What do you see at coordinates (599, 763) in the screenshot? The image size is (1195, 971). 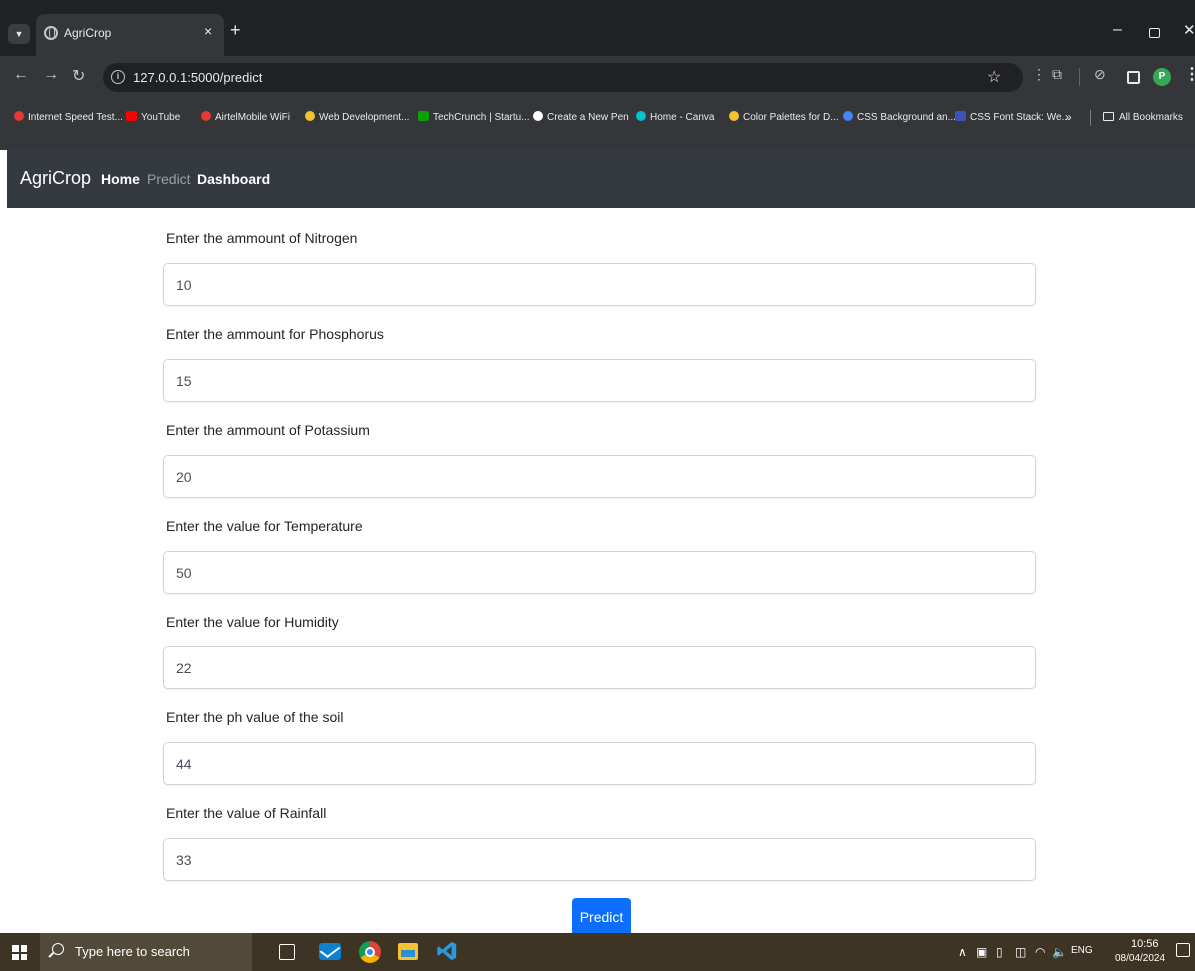 I see `ph-input: 44` at bounding box center [599, 763].